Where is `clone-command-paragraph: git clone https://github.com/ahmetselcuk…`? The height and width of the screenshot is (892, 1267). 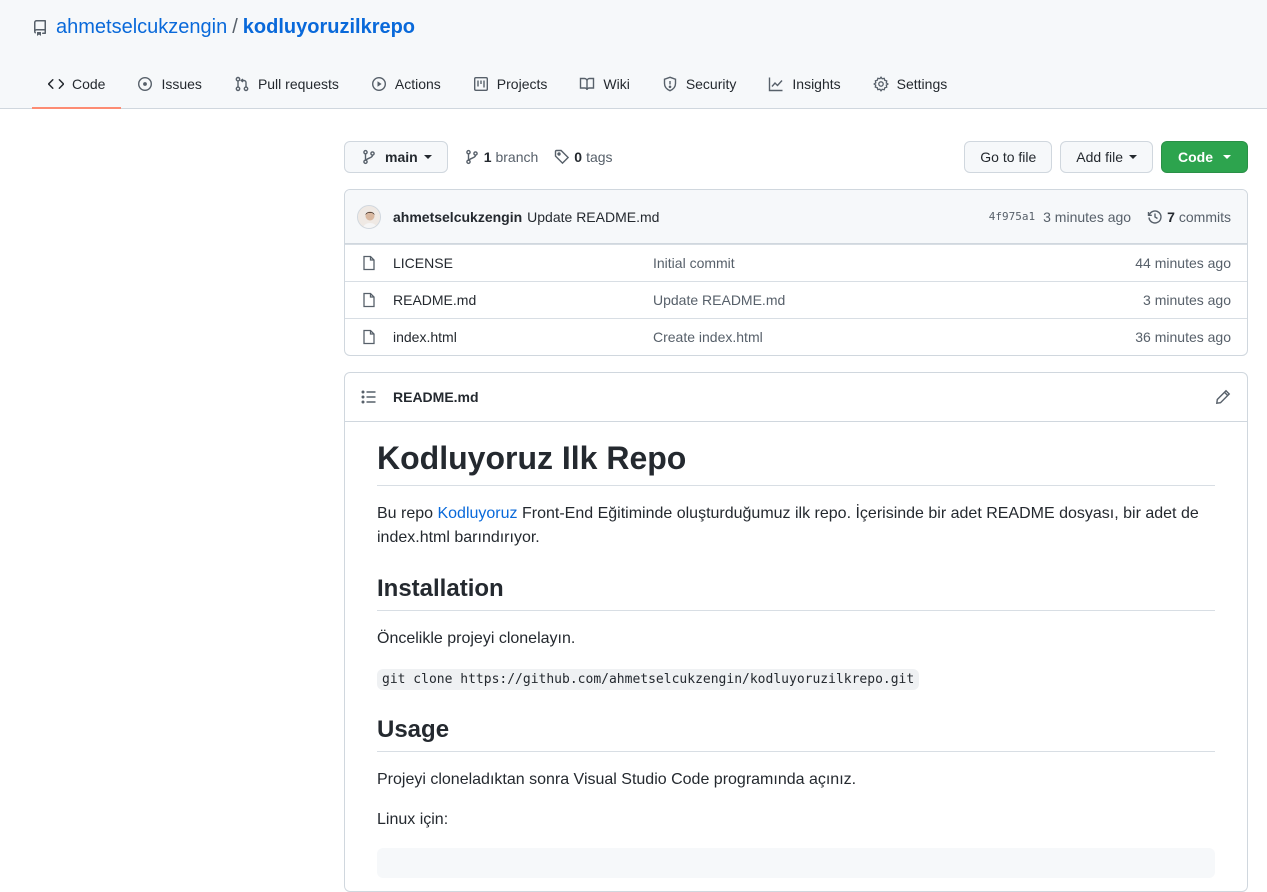 clone-command-paragraph: git clone https://github.com/ahmetselcuk… is located at coordinates (796, 679).